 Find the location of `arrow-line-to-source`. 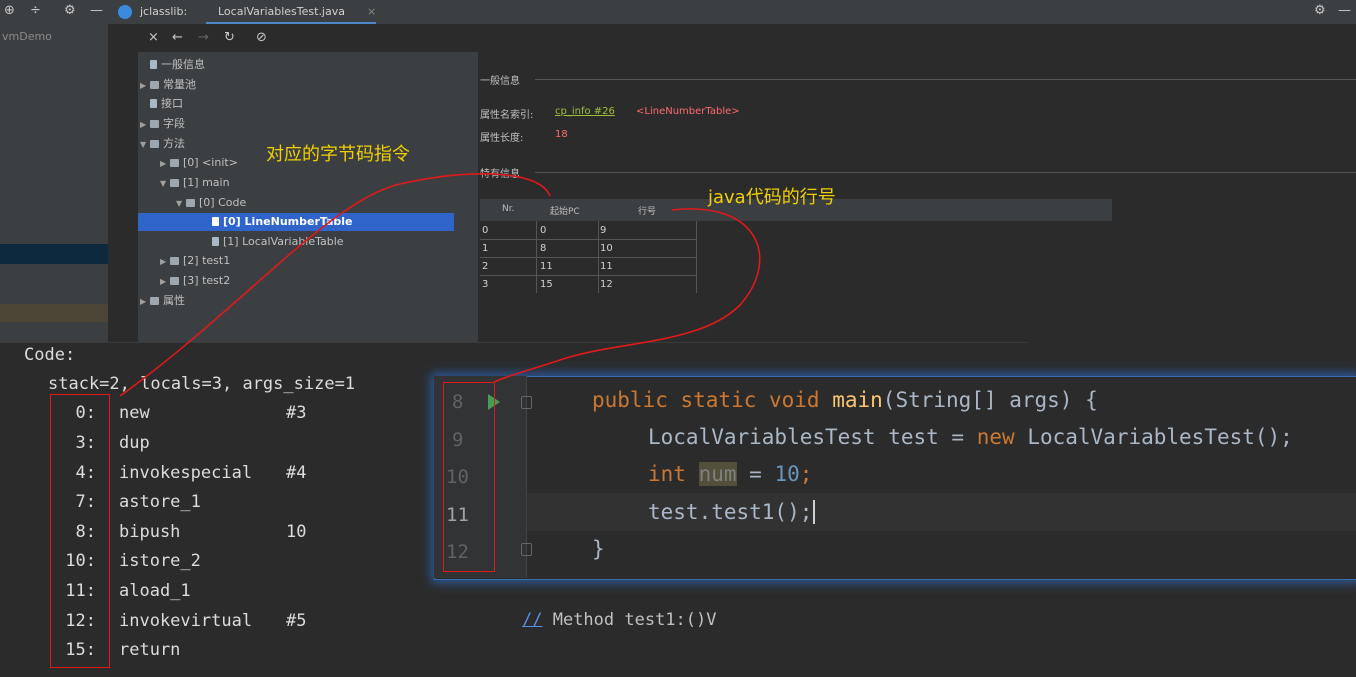

arrow-line-to-source is located at coordinates (627, 295).